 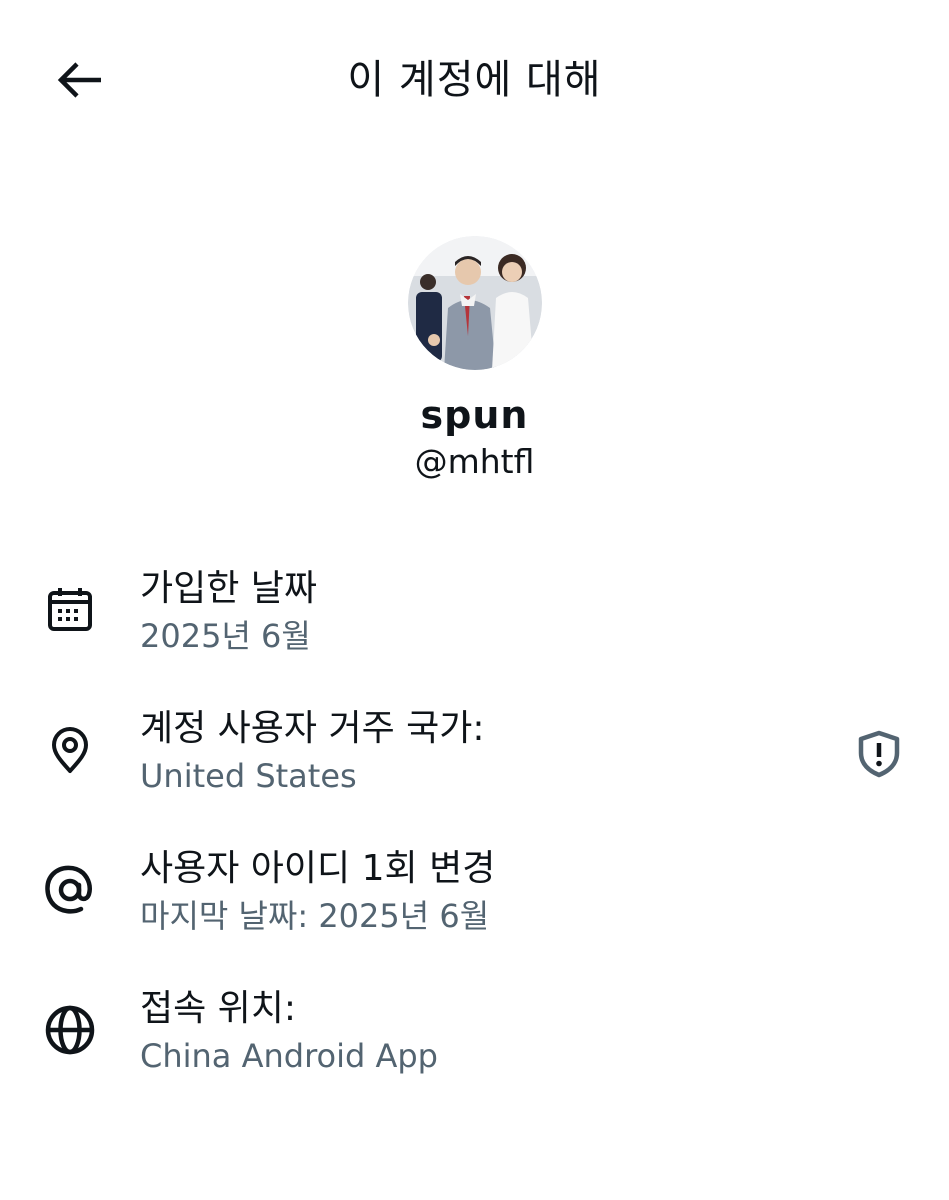 What do you see at coordinates (70, 890) in the screenshot?
I see `at-sign-icon` at bounding box center [70, 890].